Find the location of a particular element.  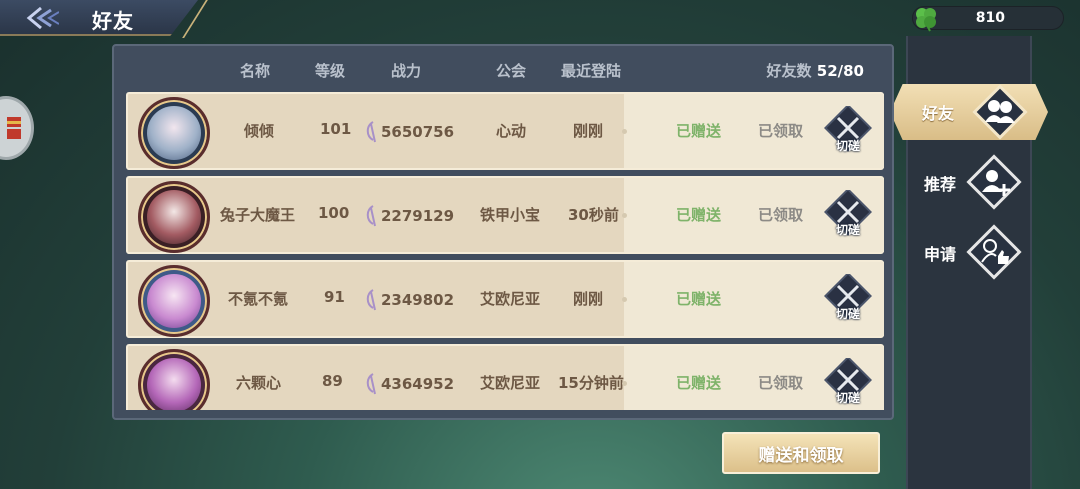

back-arrow-icon is located at coordinates (42, 18).